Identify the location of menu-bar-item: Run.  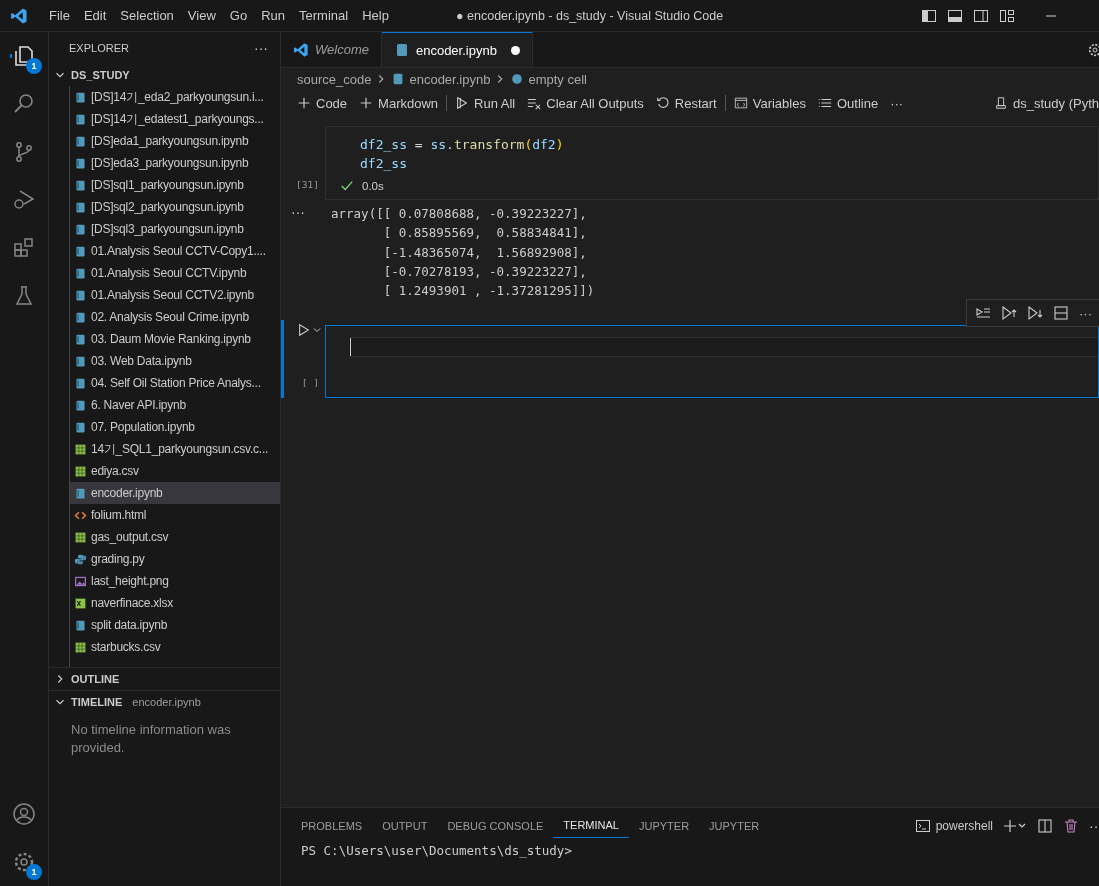
(273, 15).